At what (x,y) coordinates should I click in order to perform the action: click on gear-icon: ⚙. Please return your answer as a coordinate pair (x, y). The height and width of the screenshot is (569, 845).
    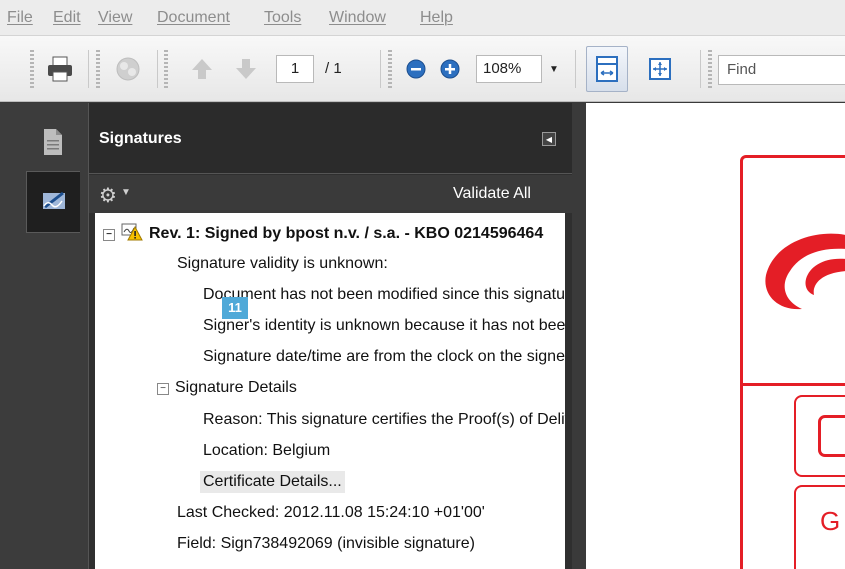
    Looking at the image, I should click on (108, 195).